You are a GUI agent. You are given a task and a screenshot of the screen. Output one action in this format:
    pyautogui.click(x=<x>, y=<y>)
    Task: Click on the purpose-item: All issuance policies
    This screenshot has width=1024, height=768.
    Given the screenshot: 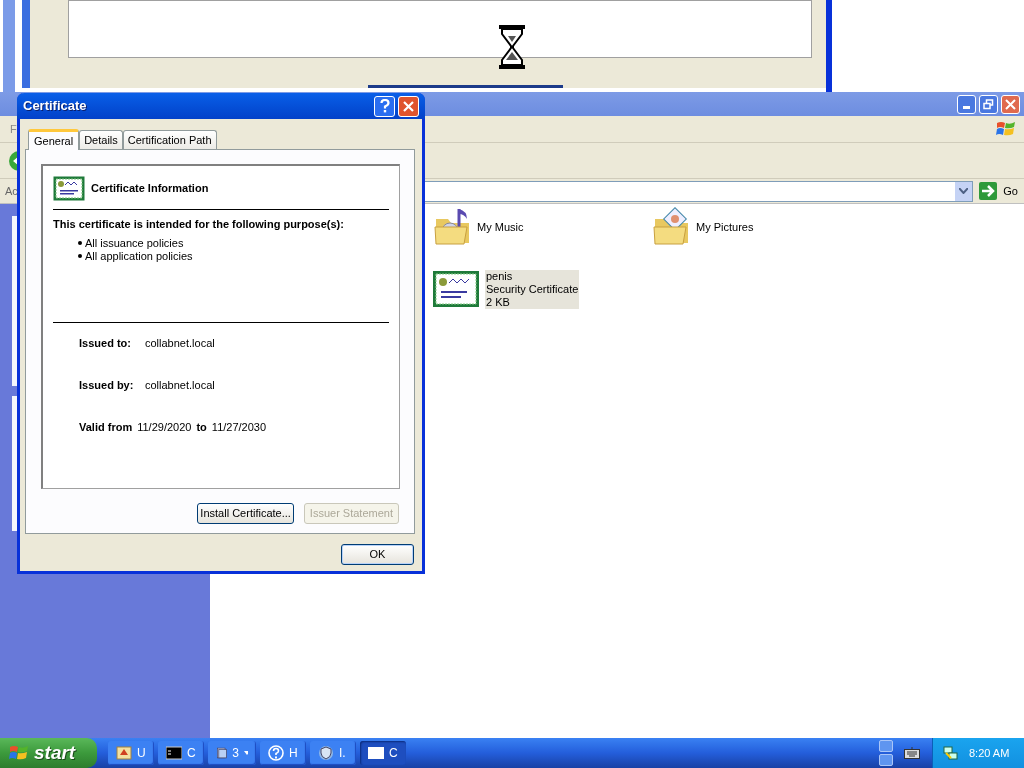 What is the action you would take?
    pyautogui.click(x=134, y=243)
    